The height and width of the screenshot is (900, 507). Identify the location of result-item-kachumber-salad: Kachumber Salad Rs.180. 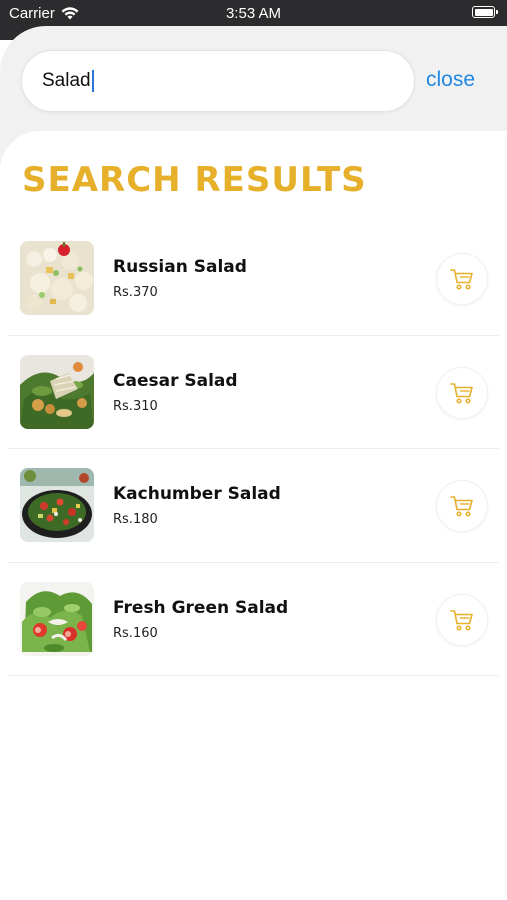
(253, 506).